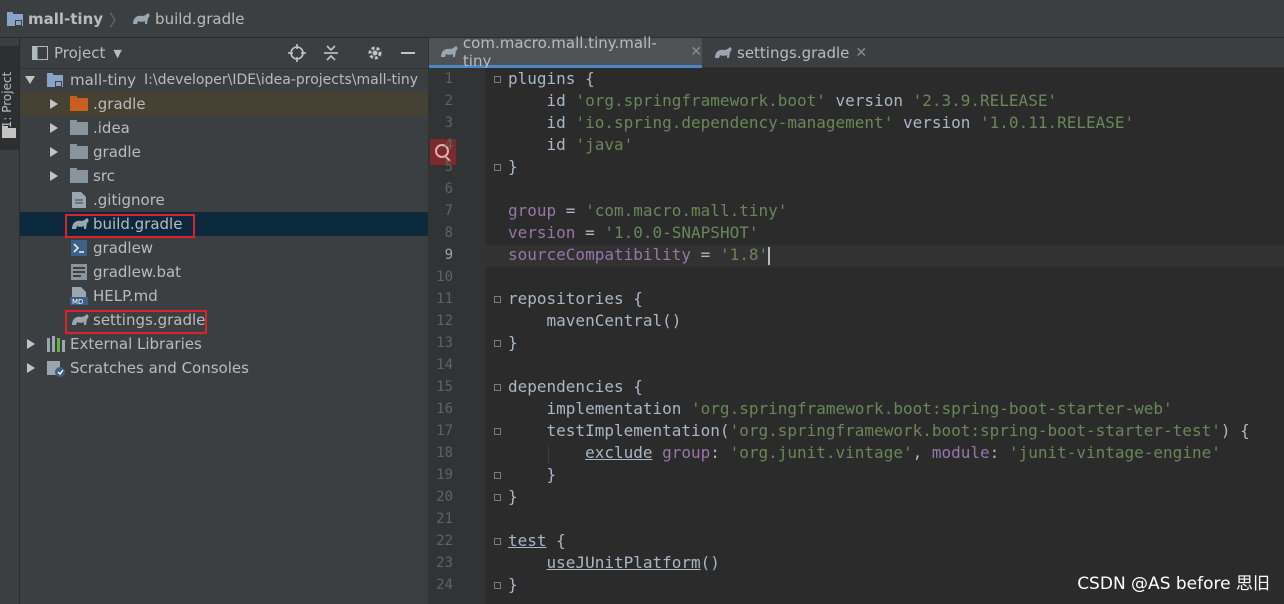 This screenshot has width=1284, height=604. Describe the element at coordinates (56, 344) in the screenshot. I see `library-icon` at that location.